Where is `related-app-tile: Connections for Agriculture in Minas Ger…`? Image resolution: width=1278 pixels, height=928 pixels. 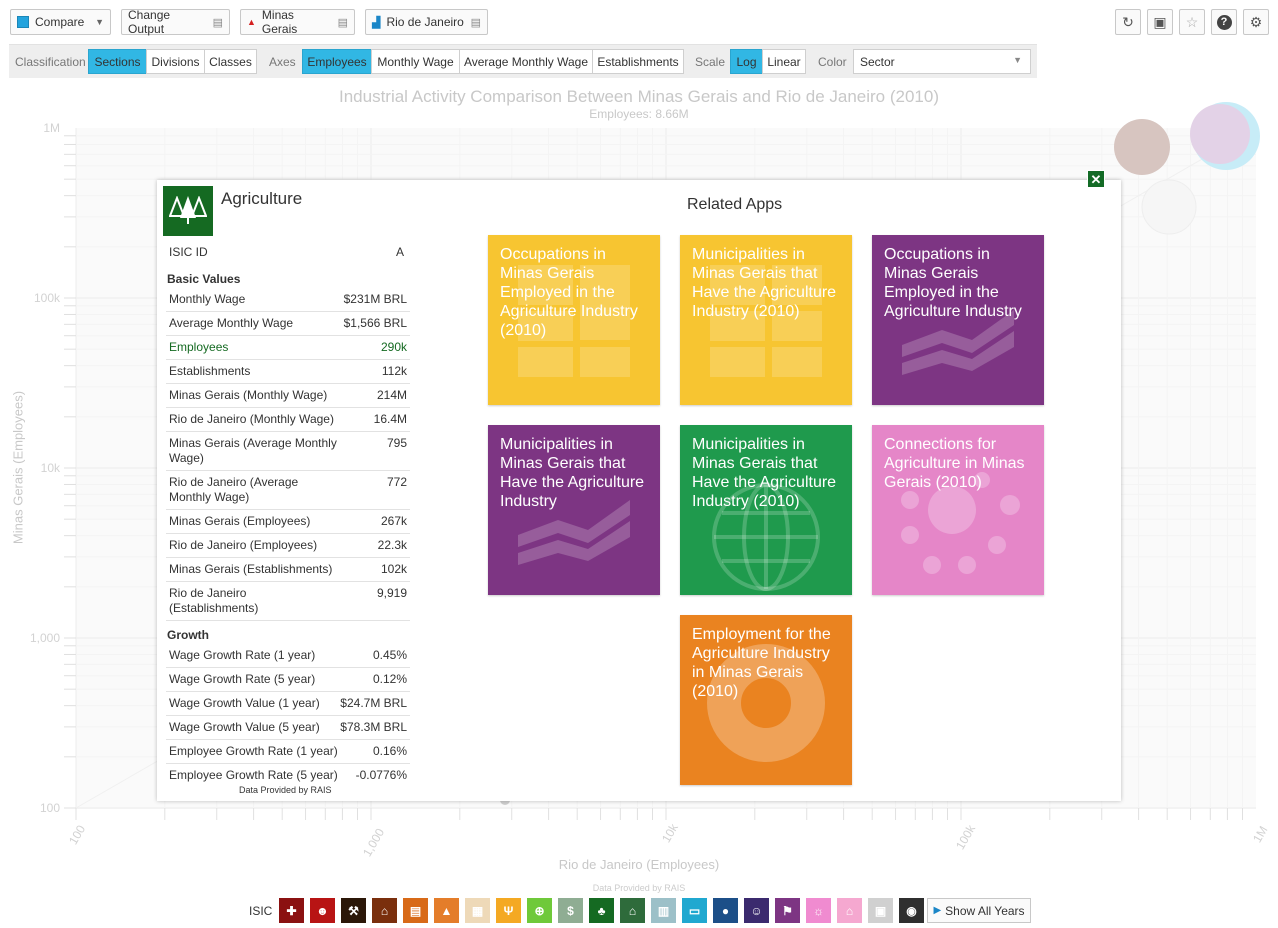 related-app-tile: Connections for Agriculture in Minas Ger… is located at coordinates (958, 510).